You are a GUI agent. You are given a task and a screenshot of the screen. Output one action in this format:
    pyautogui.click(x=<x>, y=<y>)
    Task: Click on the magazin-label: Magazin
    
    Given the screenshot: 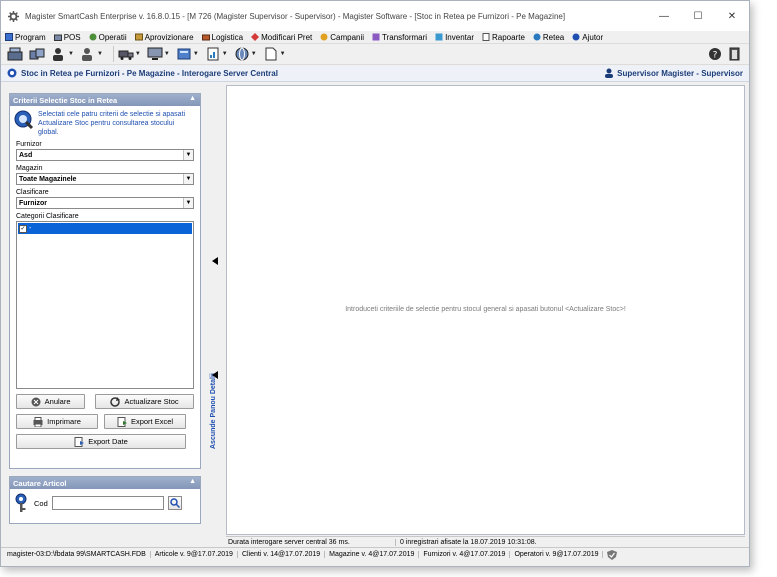 What is the action you would take?
    pyautogui.click(x=29, y=168)
    